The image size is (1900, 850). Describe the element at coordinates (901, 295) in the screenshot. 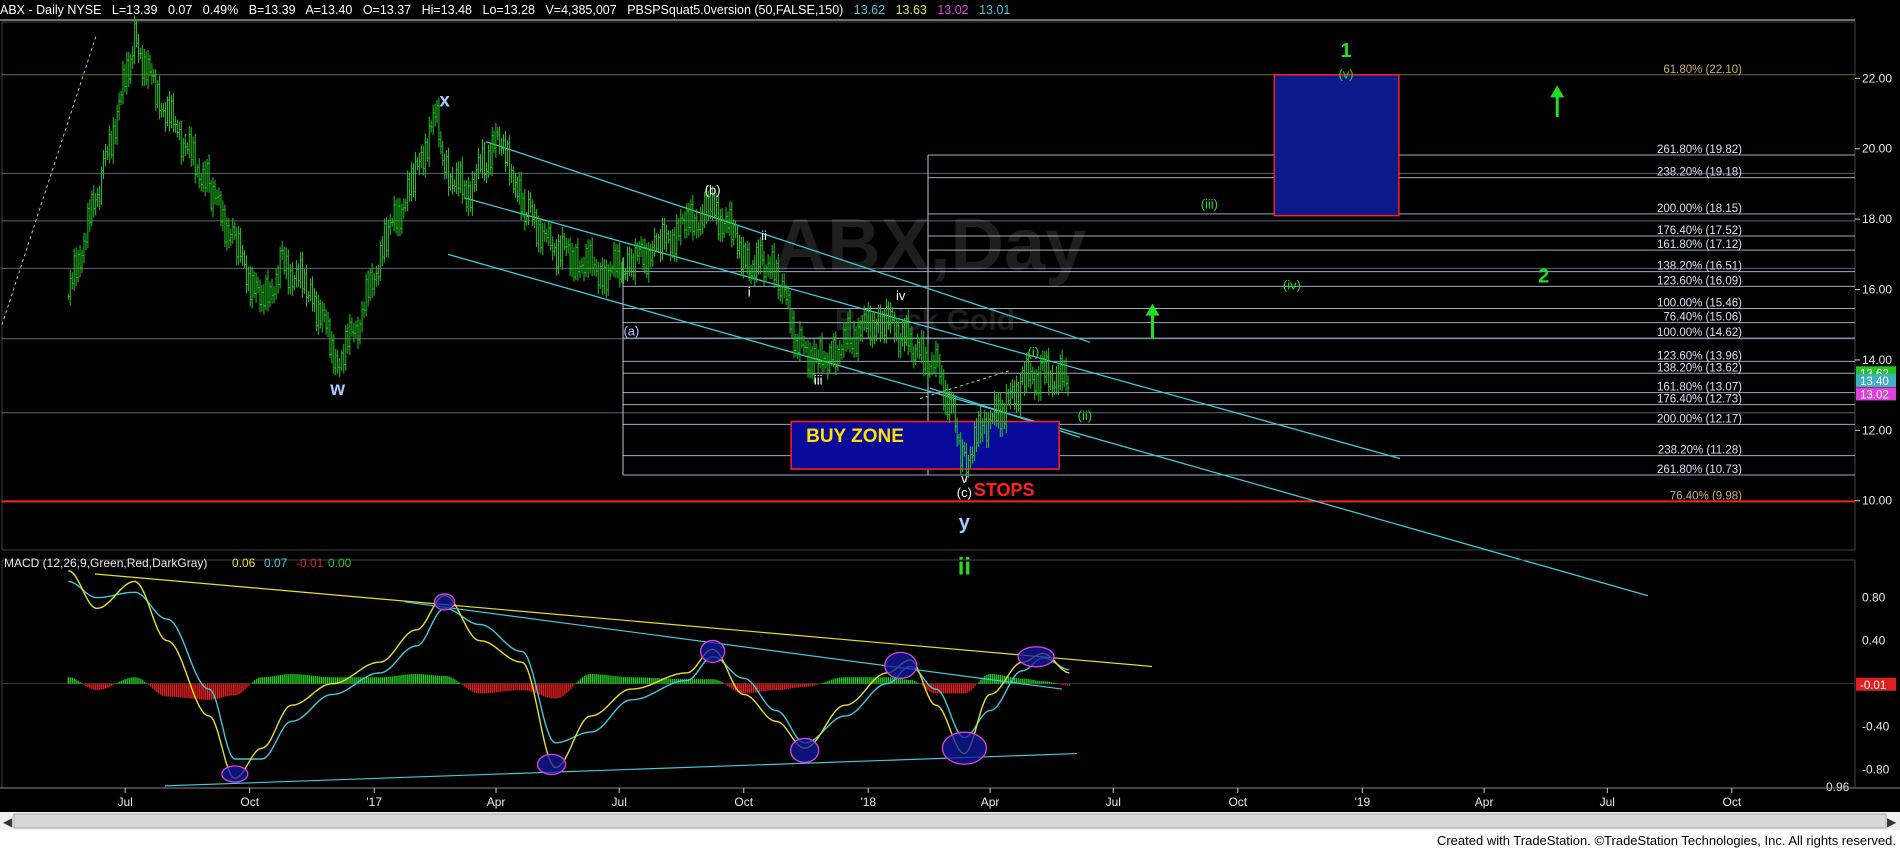

I see `wave-label: iv` at that location.